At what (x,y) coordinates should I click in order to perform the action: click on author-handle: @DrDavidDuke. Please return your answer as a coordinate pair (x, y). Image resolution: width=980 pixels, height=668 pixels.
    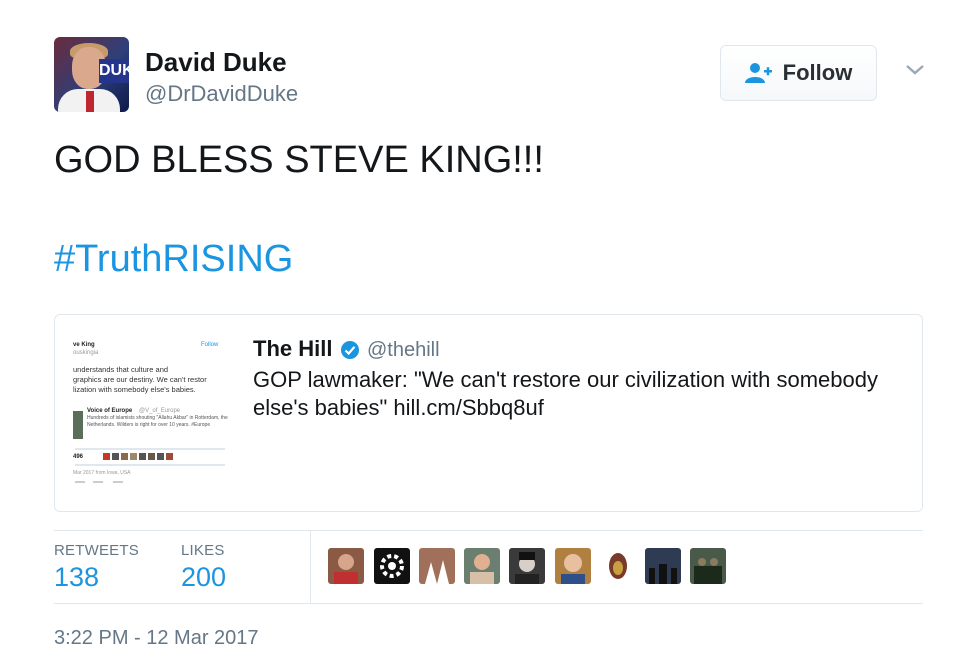
    Looking at the image, I should click on (221, 94).